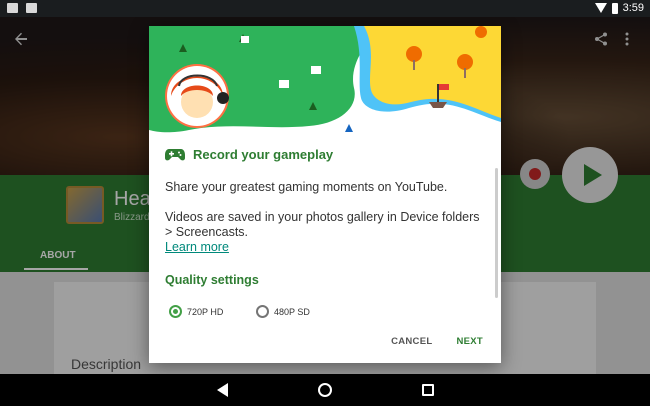 The image size is (650, 406). Describe the element at coordinates (212, 280) in the screenshot. I see `quality-settings-heading: Quality settings` at that location.